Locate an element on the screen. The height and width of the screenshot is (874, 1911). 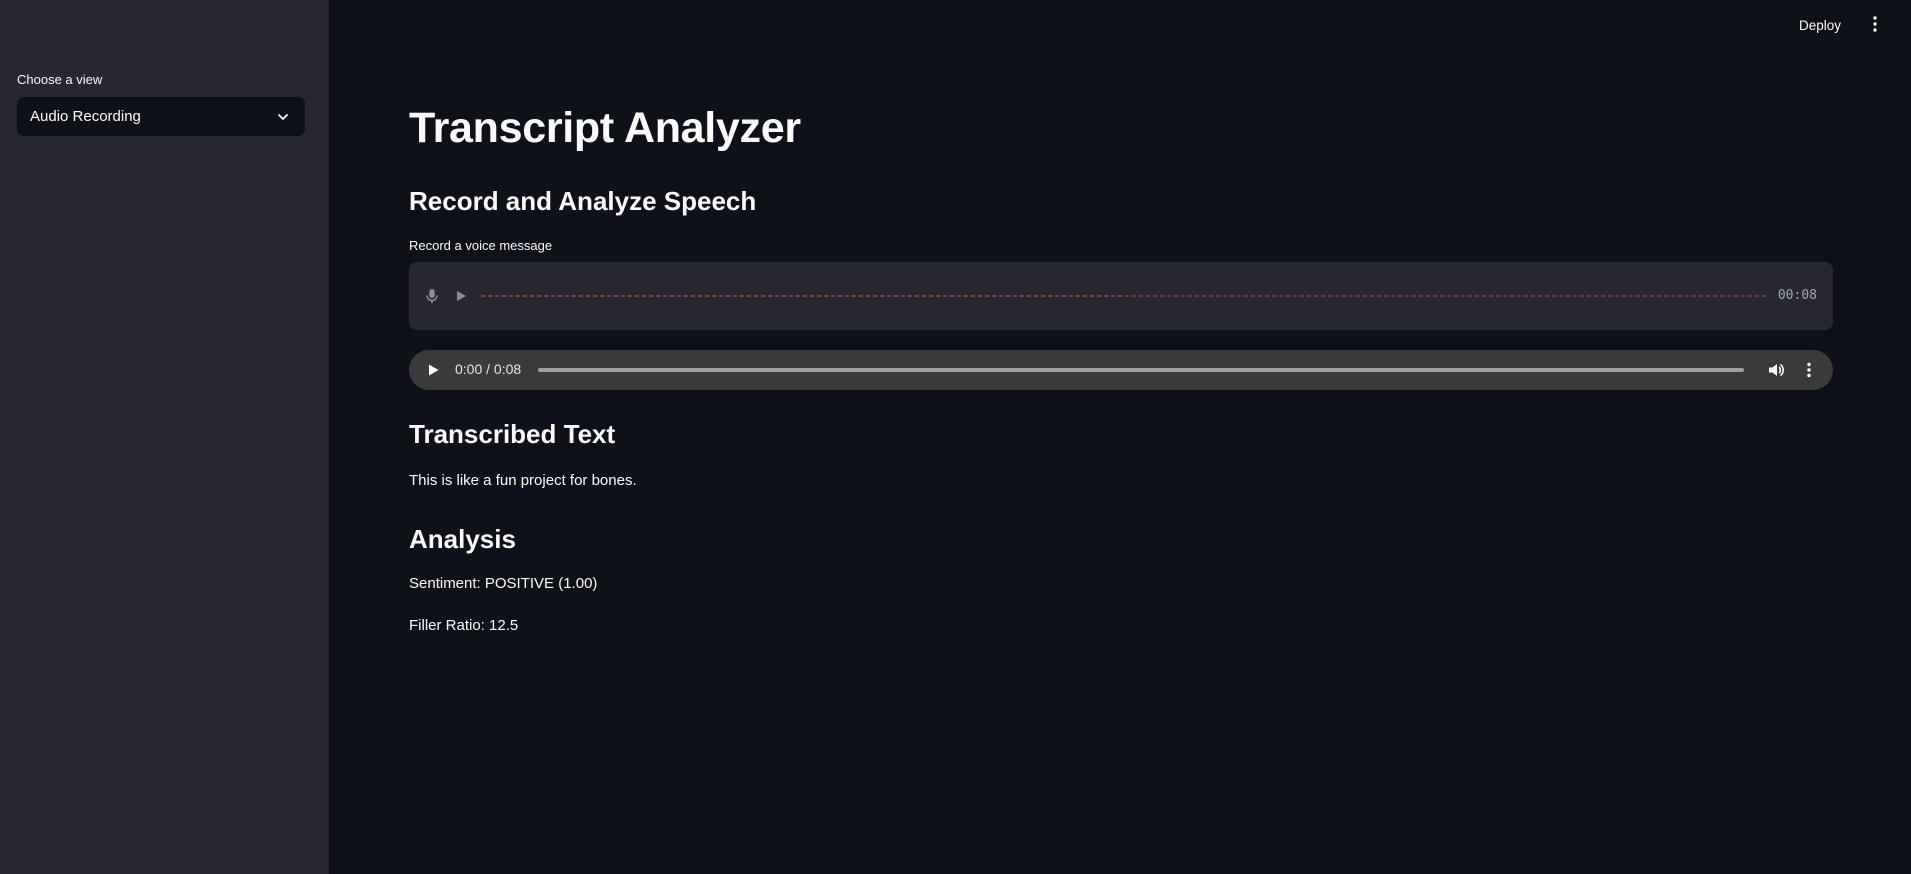
seek-bar is located at coordinates (1141, 370).